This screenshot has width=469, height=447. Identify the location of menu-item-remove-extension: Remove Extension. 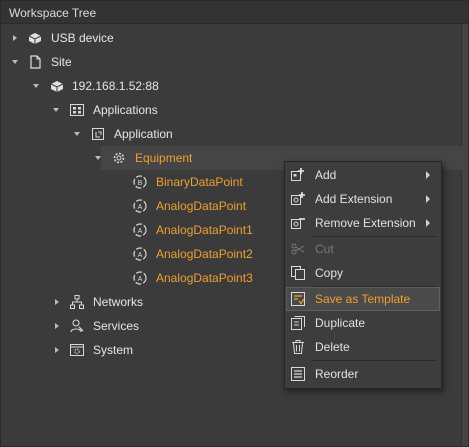
(363, 223).